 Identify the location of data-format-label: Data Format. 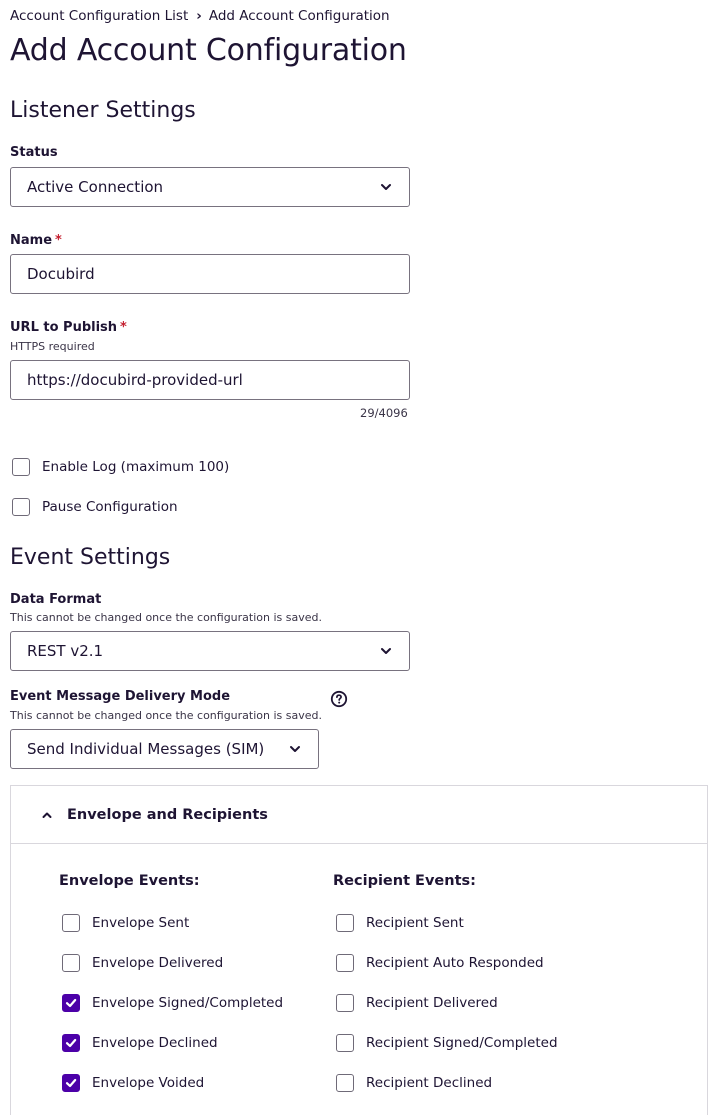
(56, 599).